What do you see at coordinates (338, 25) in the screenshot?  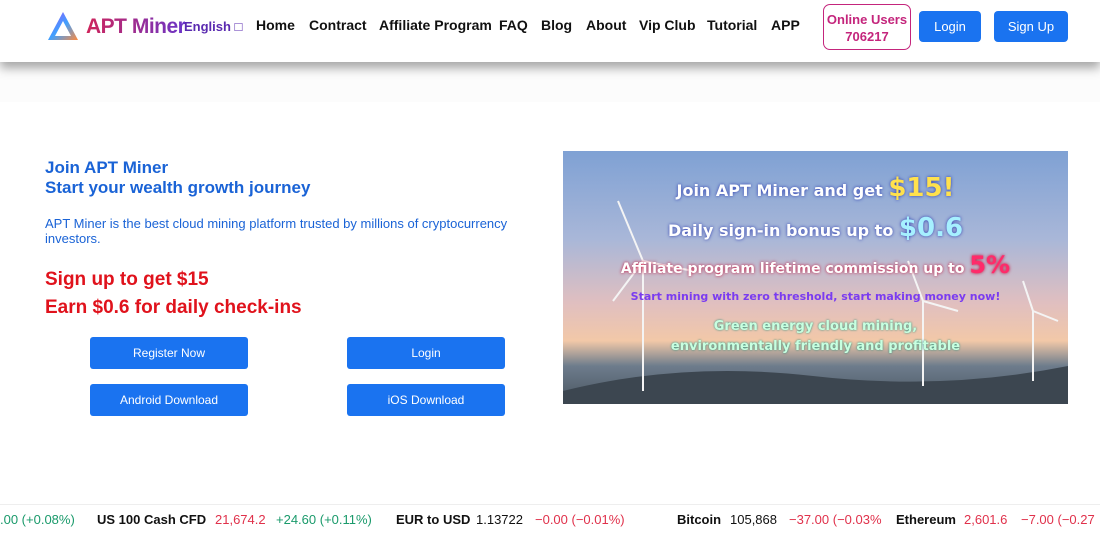 I see `nav-contract: Contract` at bounding box center [338, 25].